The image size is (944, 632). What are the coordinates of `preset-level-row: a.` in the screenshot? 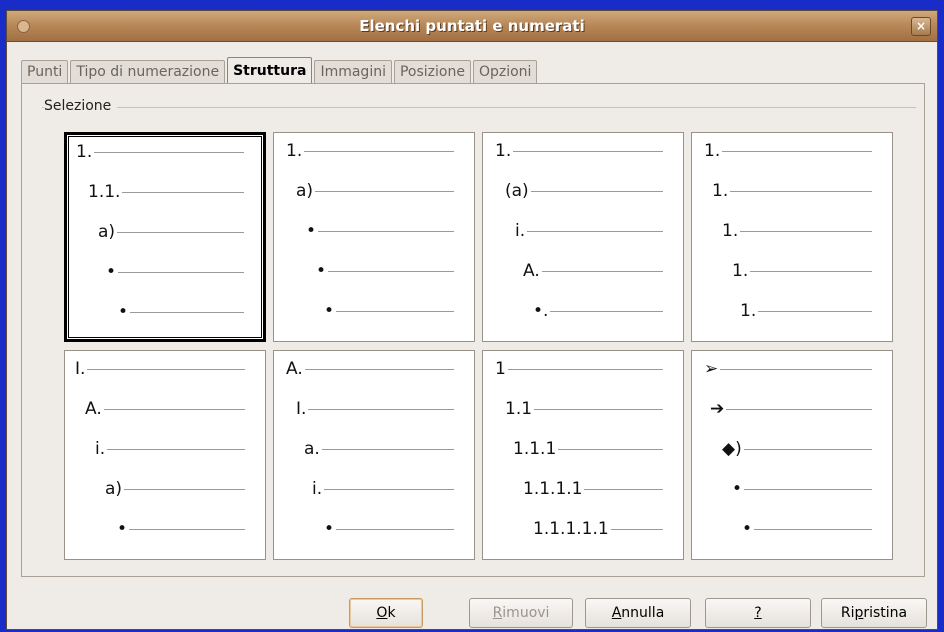 It's located at (379, 449).